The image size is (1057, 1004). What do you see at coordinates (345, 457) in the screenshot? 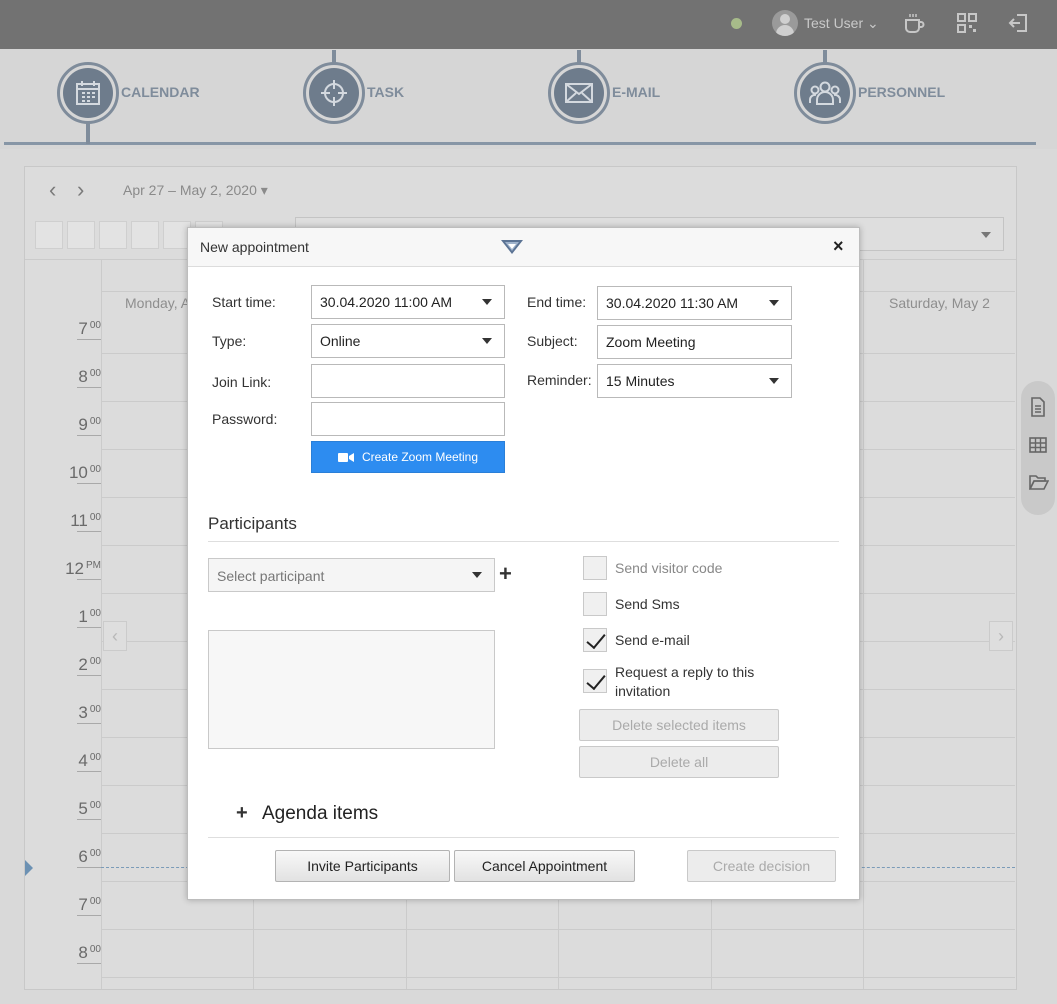
I see `video-camera-icon` at bounding box center [345, 457].